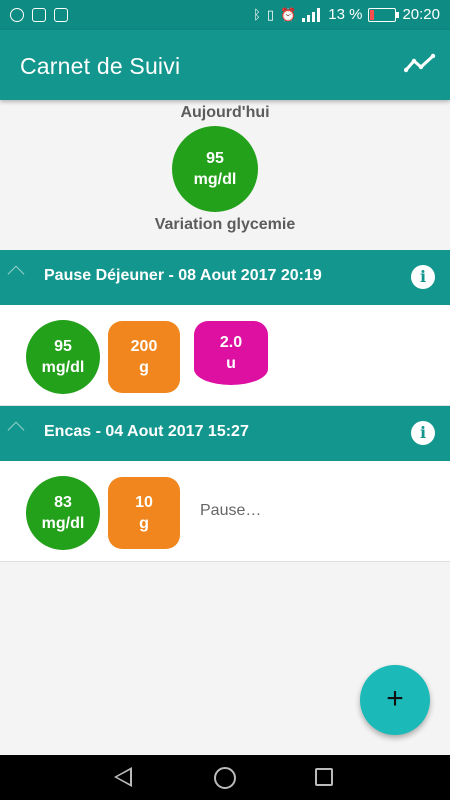 This screenshot has height=800, width=450. What do you see at coordinates (421, 14) in the screenshot?
I see `clock: 20:20` at bounding box center [421, 14].